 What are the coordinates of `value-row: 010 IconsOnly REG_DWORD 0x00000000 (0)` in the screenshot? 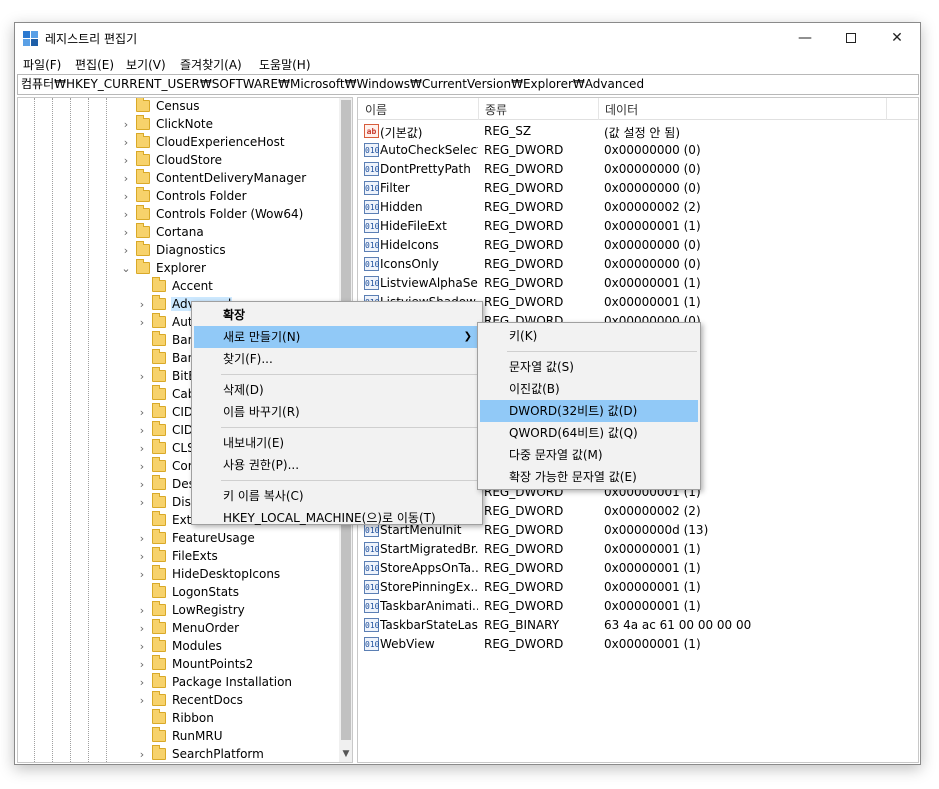 It's located at (638, 264).